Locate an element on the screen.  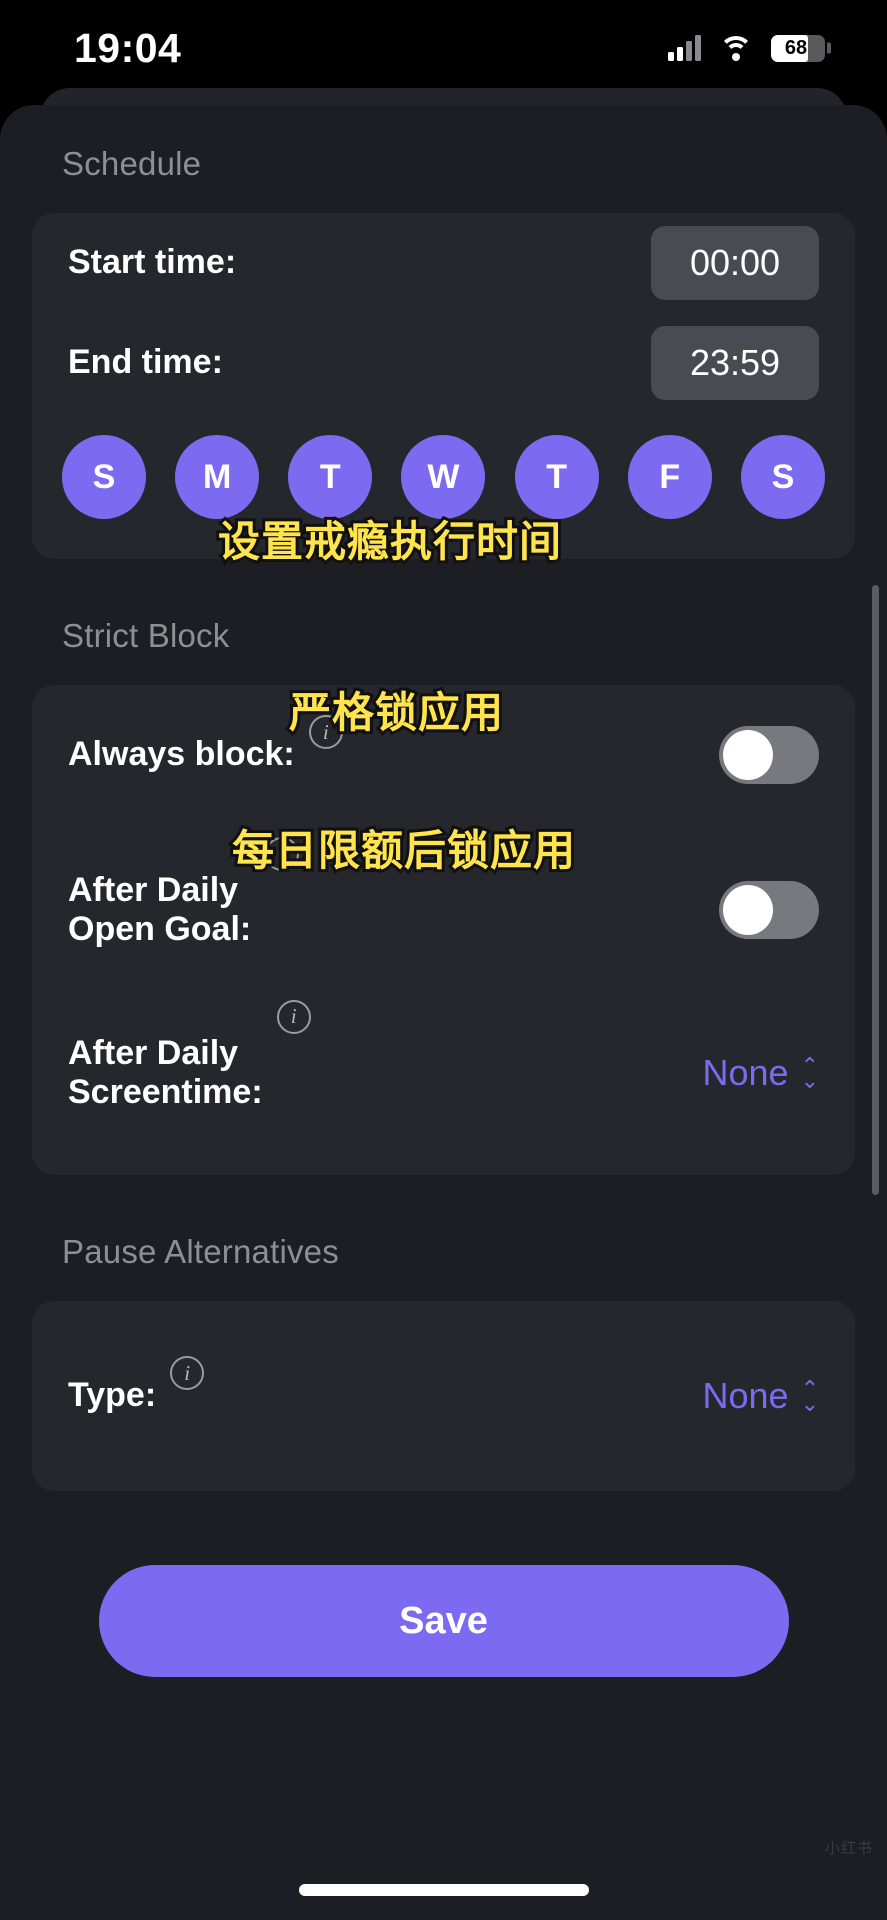
always-block-label: Always block: is located at coordinates (181, 754).